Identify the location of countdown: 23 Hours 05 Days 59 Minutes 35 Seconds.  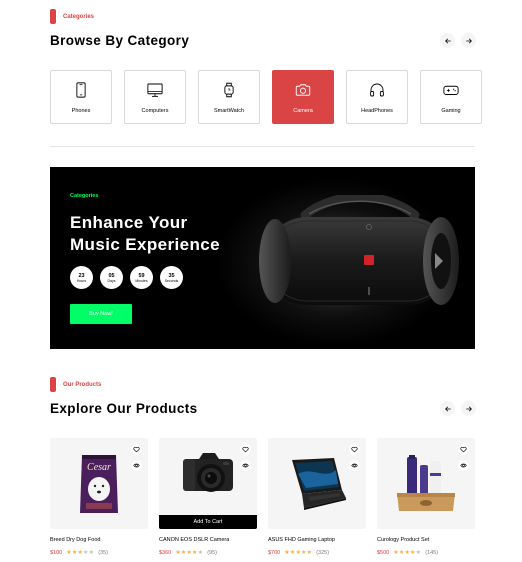
(126, 277).